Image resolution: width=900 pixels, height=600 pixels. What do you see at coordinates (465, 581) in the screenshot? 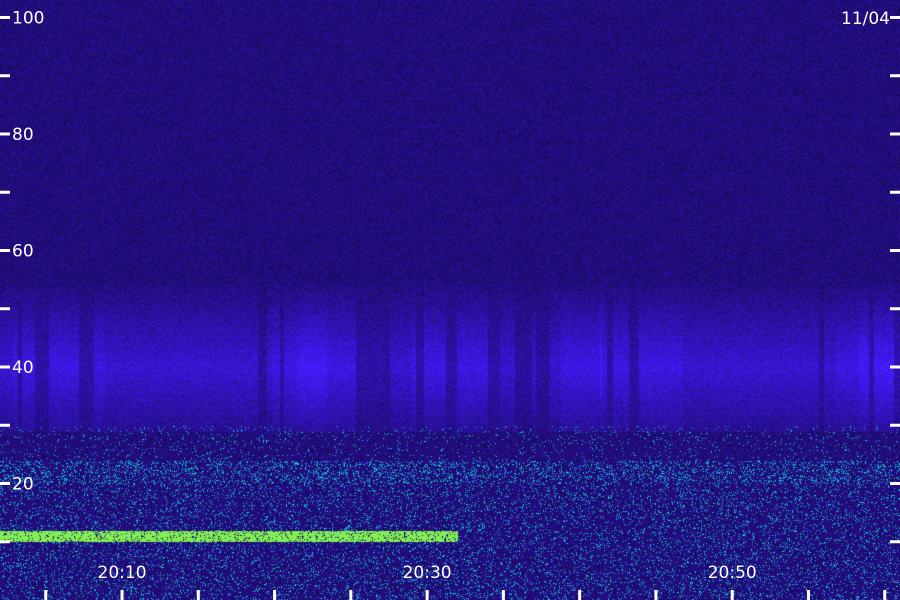
I see `x-axis: 20:10 20:30 20:50` at bounding box center [465, 581].